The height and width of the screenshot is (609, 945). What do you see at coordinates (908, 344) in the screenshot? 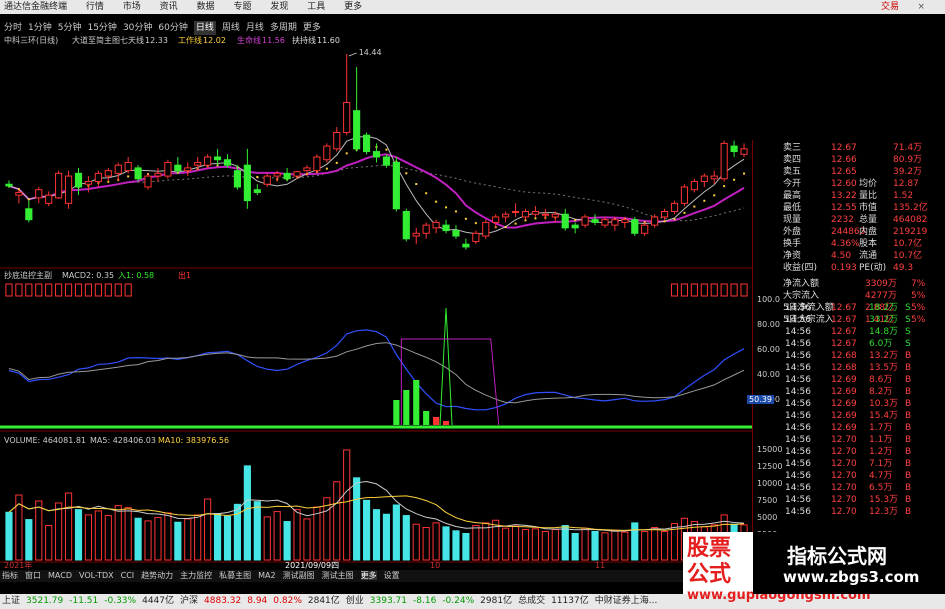
I see `tick-direction: S` at bounding box center [908, 344].